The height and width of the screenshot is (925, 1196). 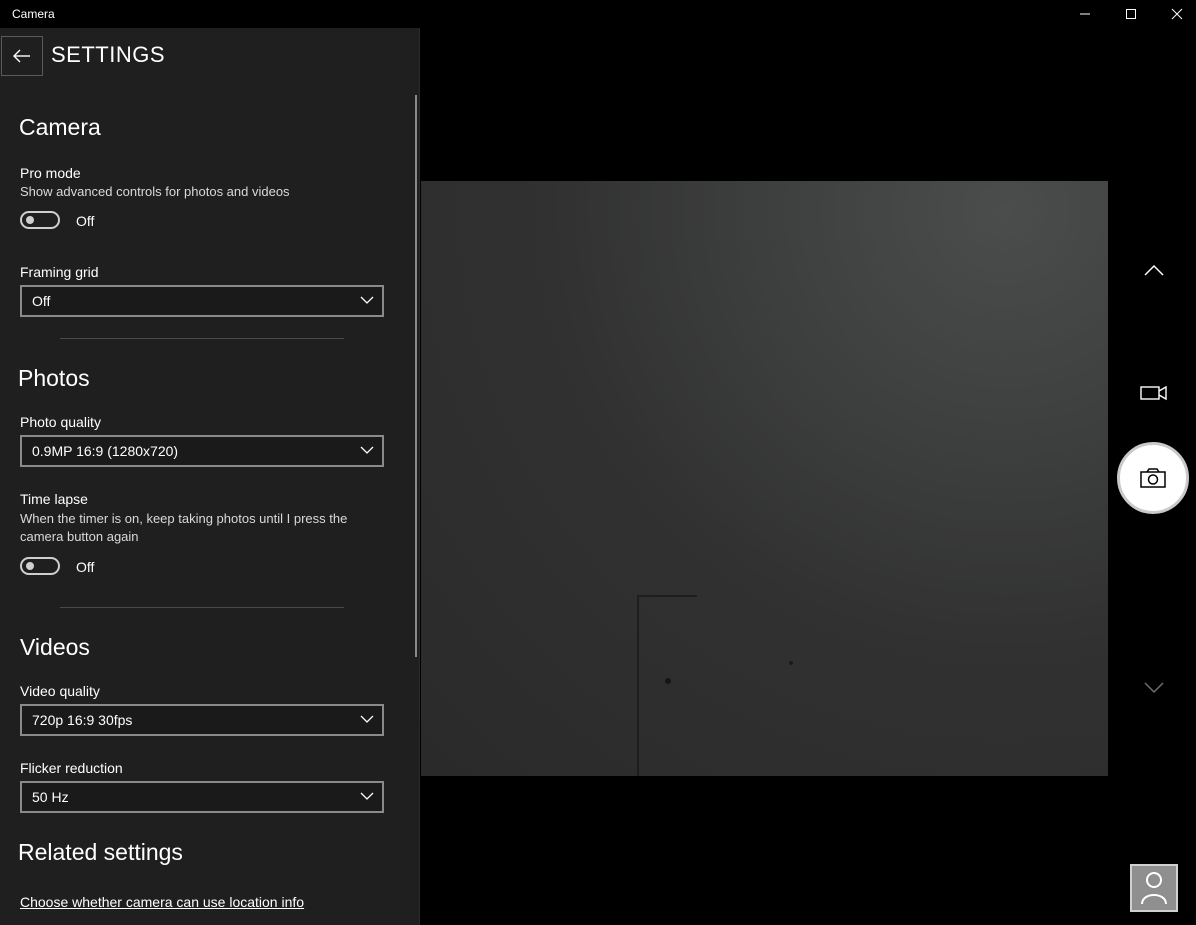 I want to click on title-bar: Camera, so click(x=598, y=14).